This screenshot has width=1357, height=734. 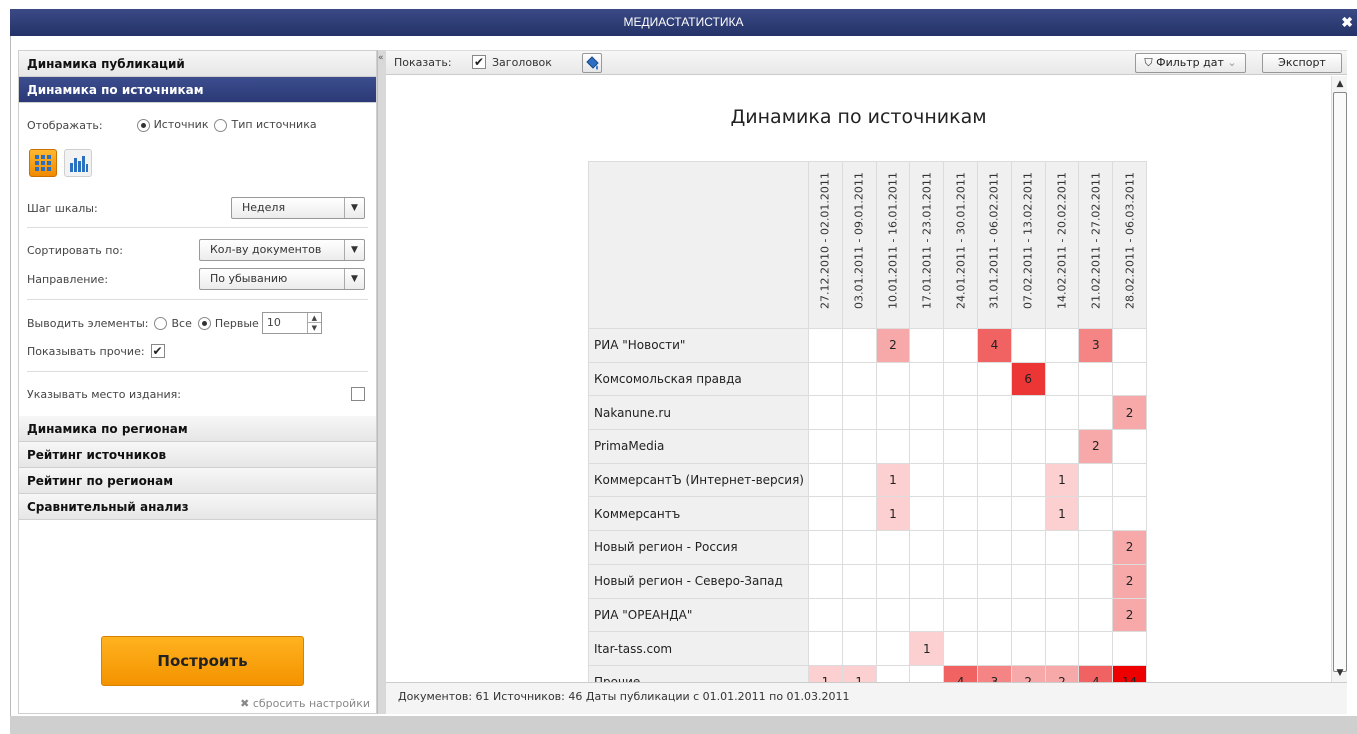 What do you see at coordinates (78, 163) in the screenshot?
I see `bar-view-button` at bounding box center [78, 163].